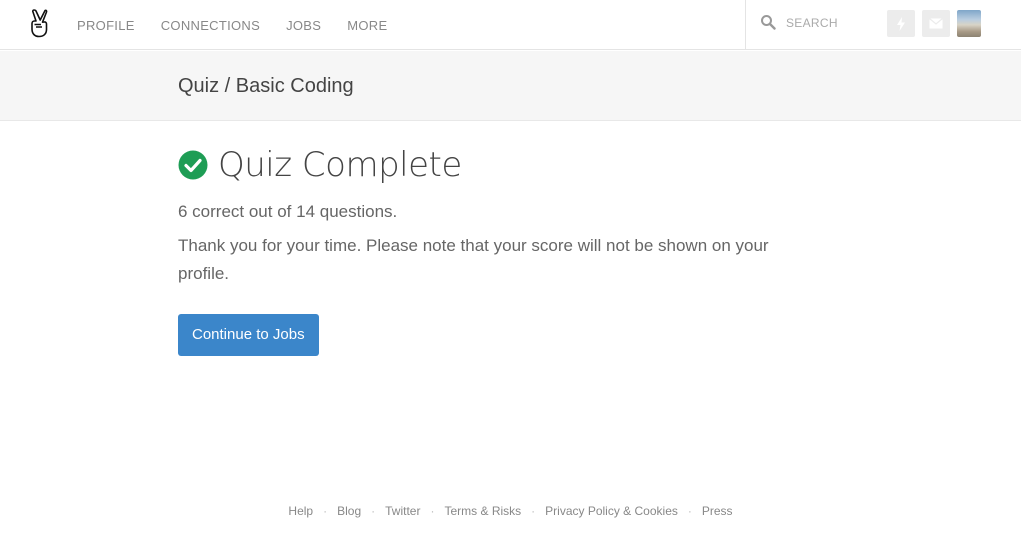 The height and width of the screenshot is (537, 1021). Describe the element at coordinates (510, 25) in the screenshot. I see `top-navigation-bar: PROFILE CONNECTIONS JOBS MORE` at that location.